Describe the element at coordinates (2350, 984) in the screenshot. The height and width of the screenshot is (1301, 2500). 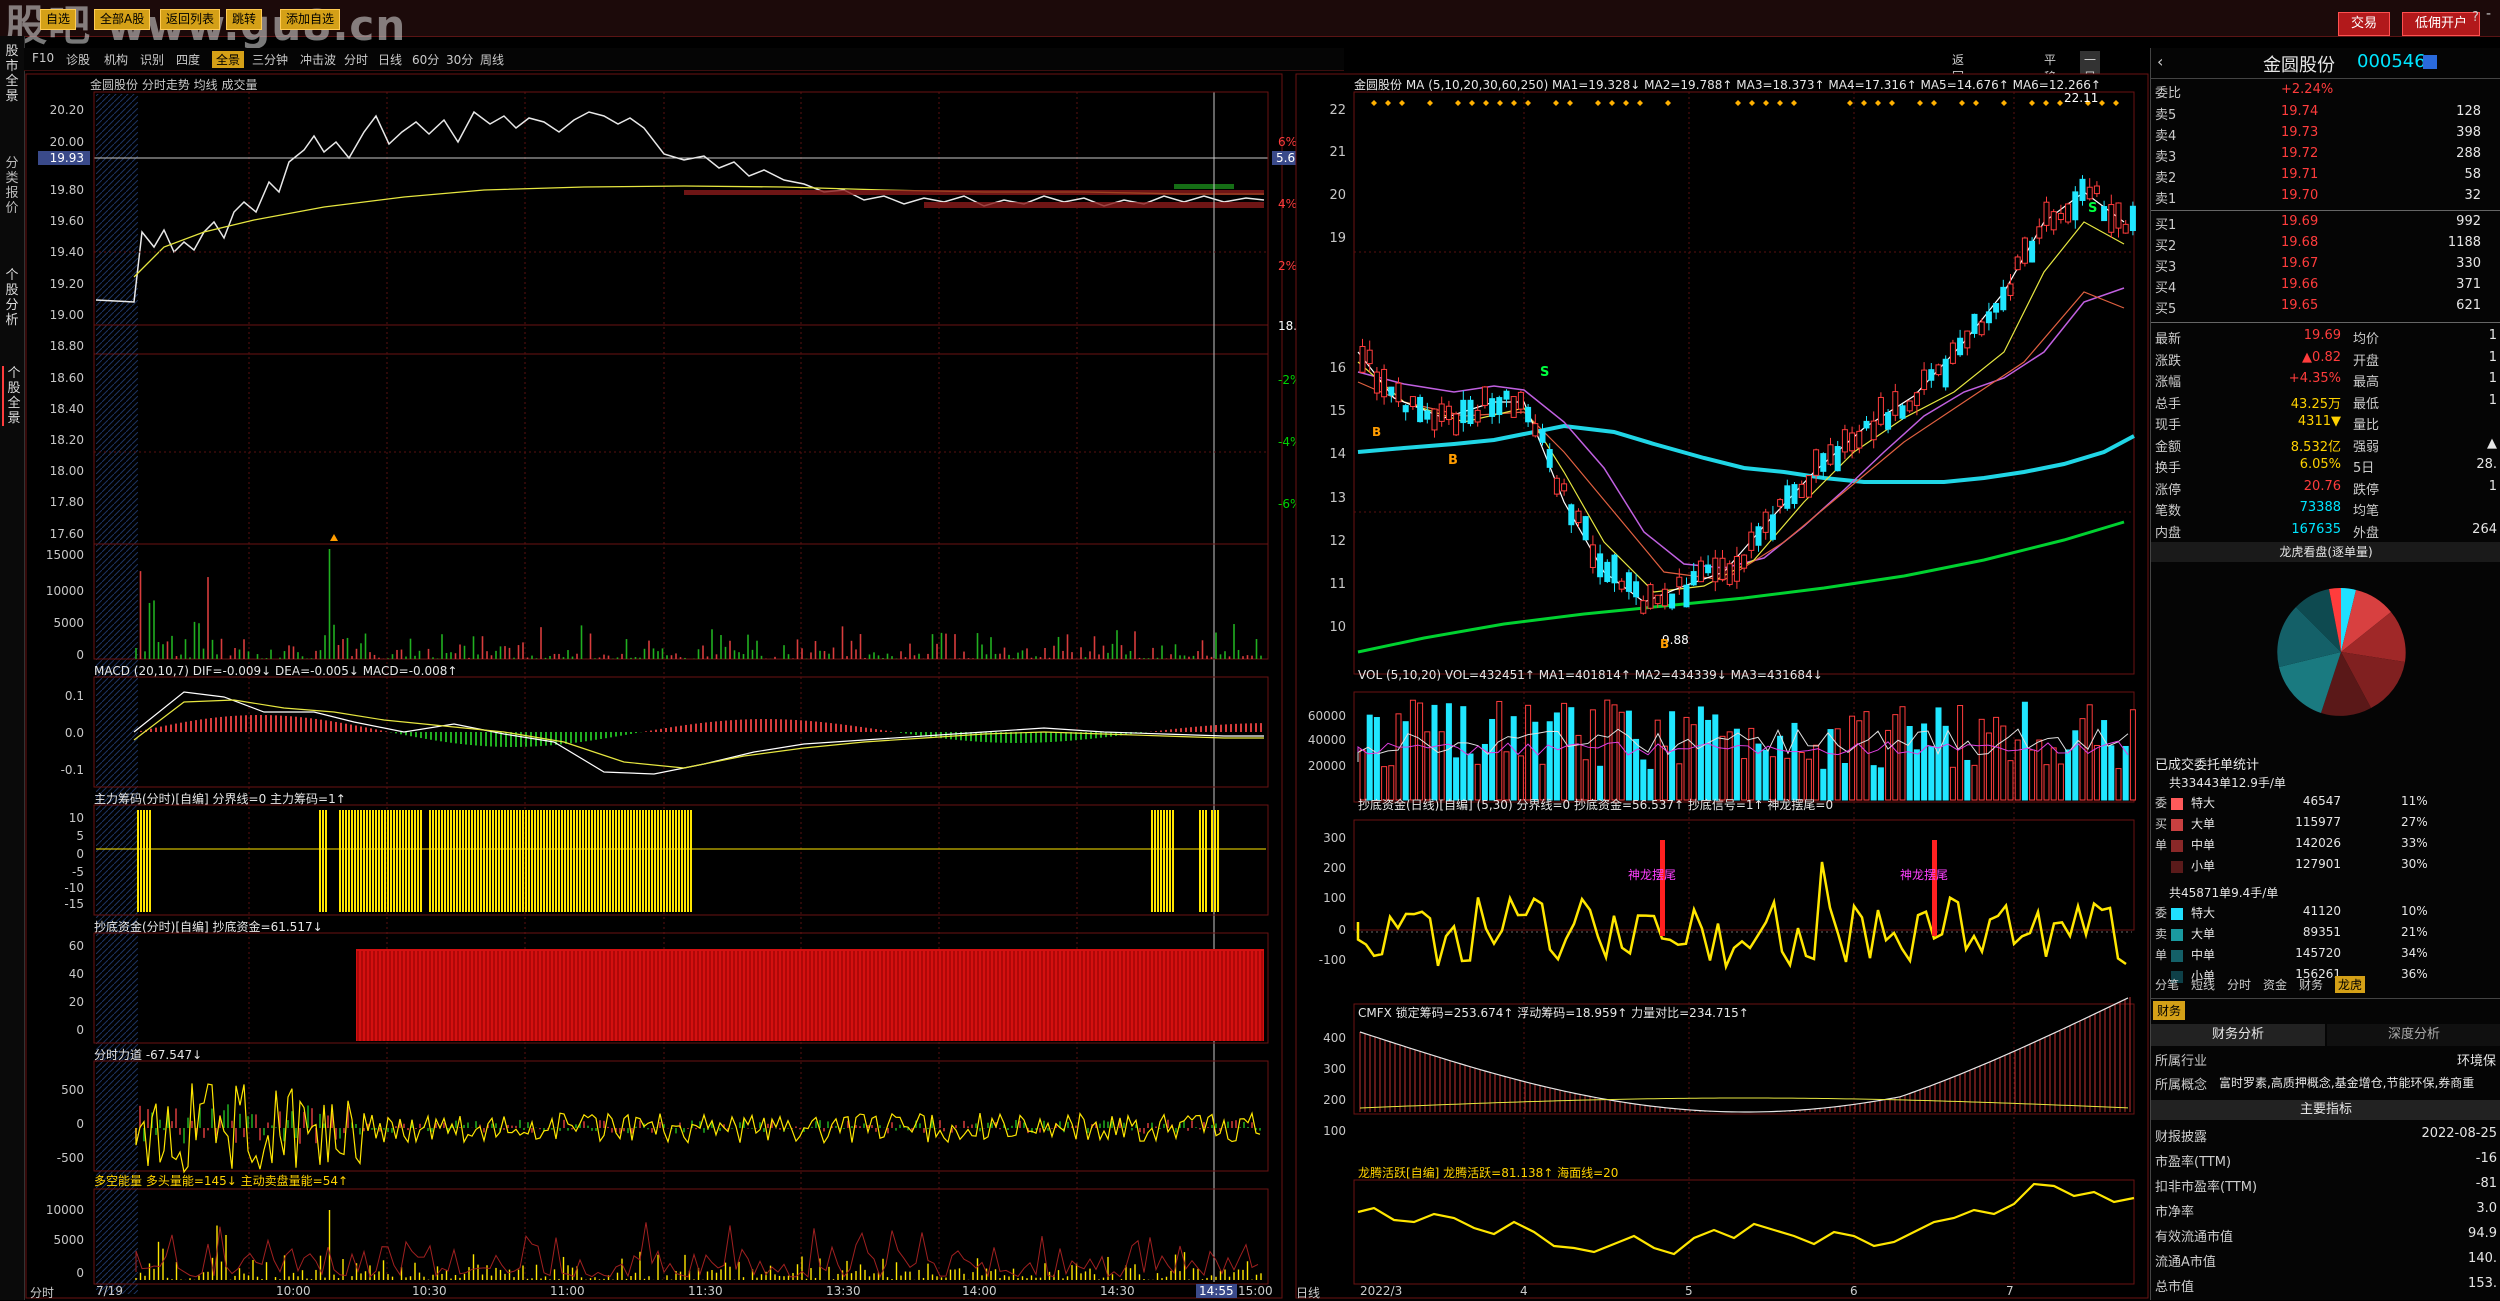
I see `quote-tab: 龙虎` at that location.